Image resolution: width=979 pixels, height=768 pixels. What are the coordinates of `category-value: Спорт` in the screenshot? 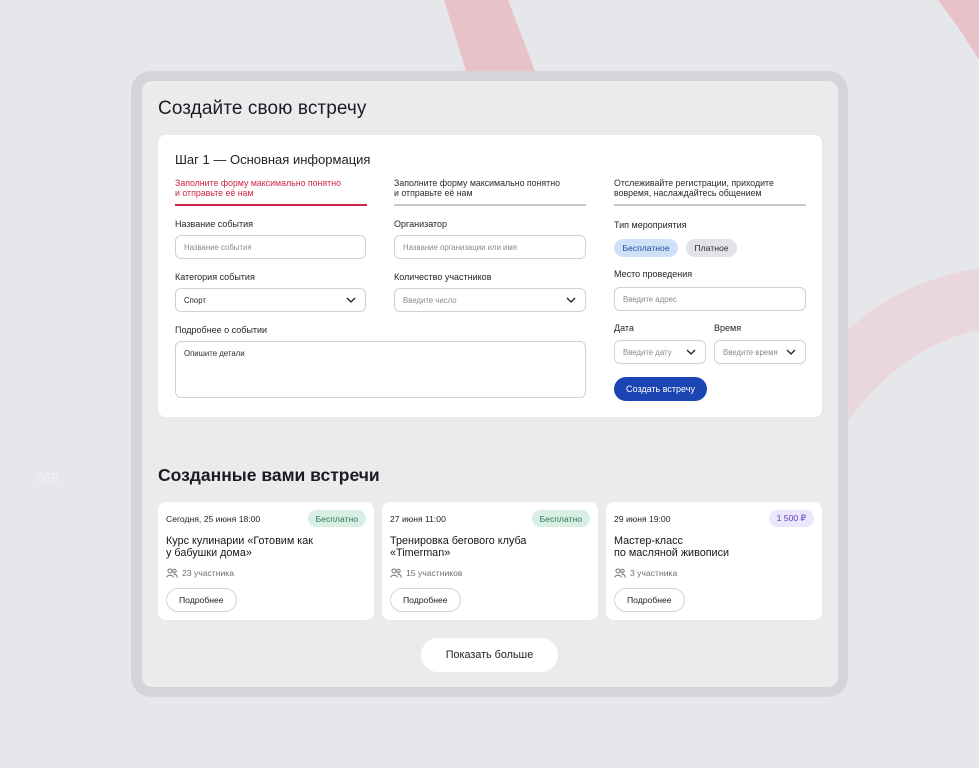 It's located at (195, 300).